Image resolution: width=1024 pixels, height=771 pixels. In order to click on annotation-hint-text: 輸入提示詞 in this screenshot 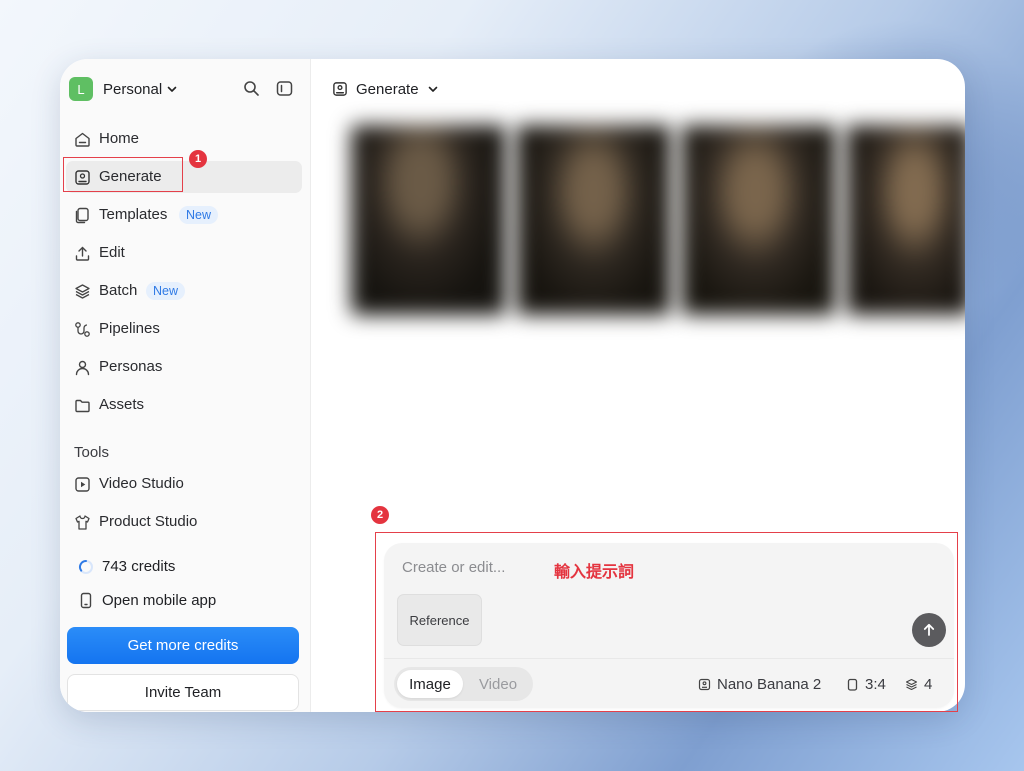, I will do `click(594, 572)`.